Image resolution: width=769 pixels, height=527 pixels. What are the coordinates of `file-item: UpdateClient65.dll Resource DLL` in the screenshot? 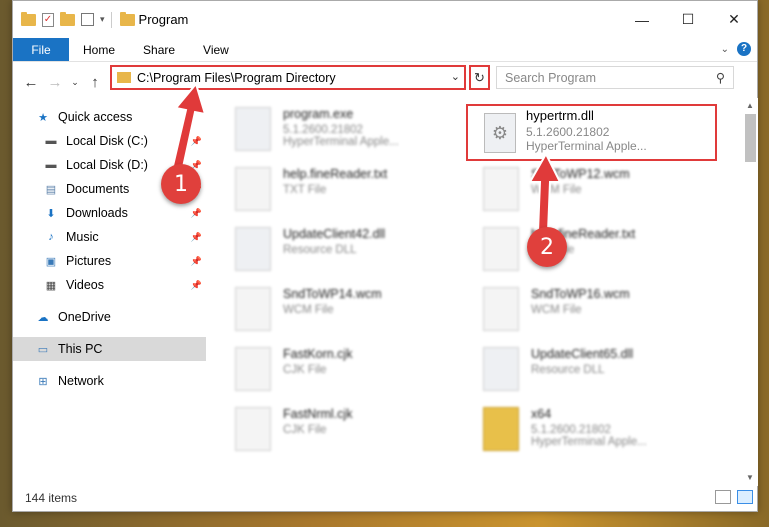 It's located at (577, 370).